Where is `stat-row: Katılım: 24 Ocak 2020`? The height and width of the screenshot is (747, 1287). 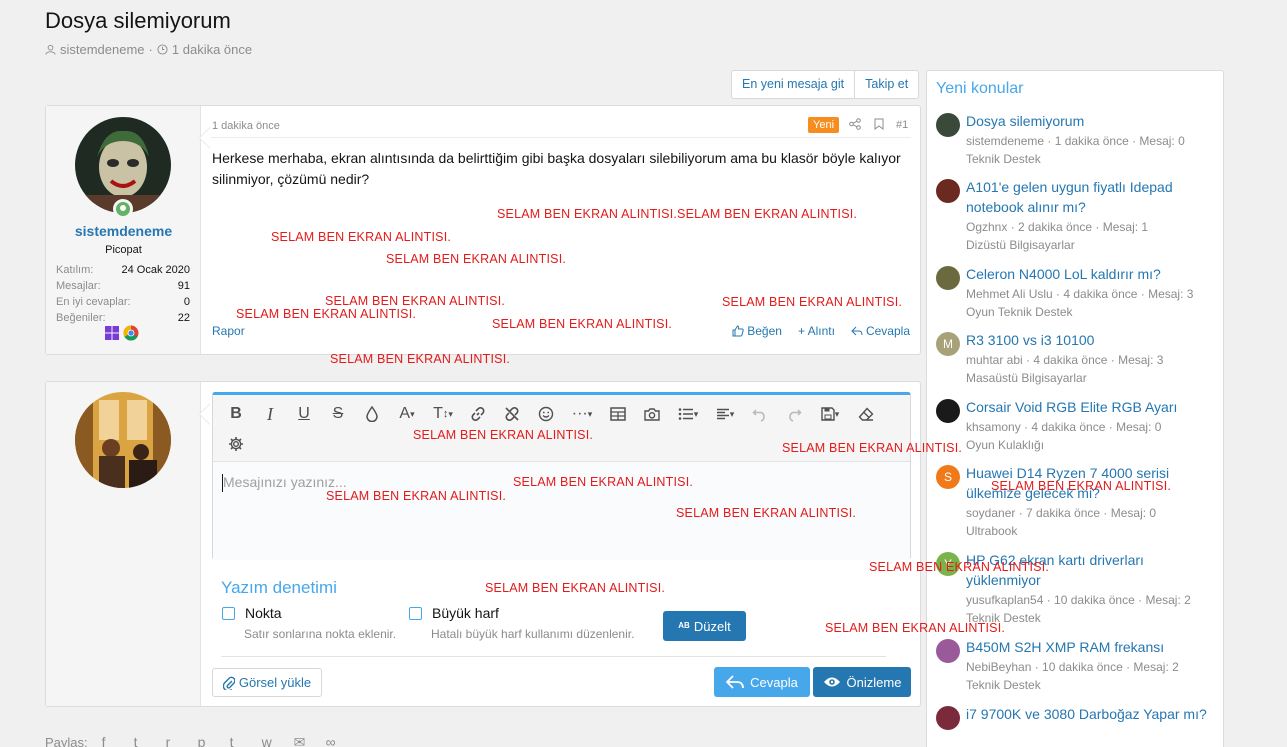
stat-row: Katılım: 24 Ocak 2020 is located at coordinates (123, 270).